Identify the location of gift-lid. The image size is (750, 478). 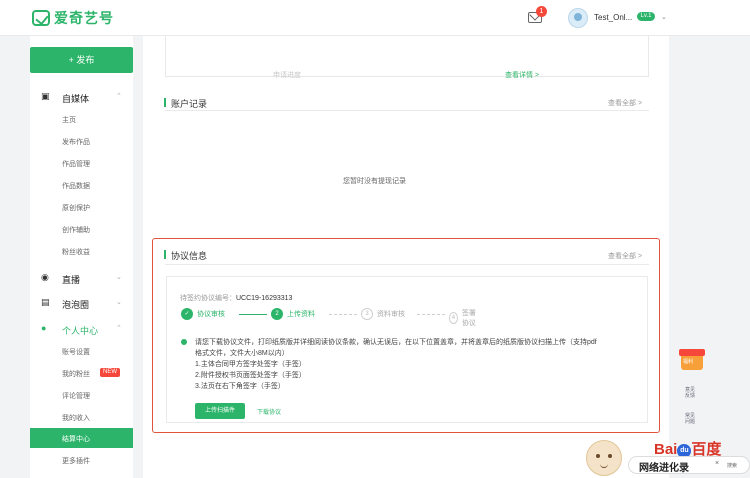
(692, 352).